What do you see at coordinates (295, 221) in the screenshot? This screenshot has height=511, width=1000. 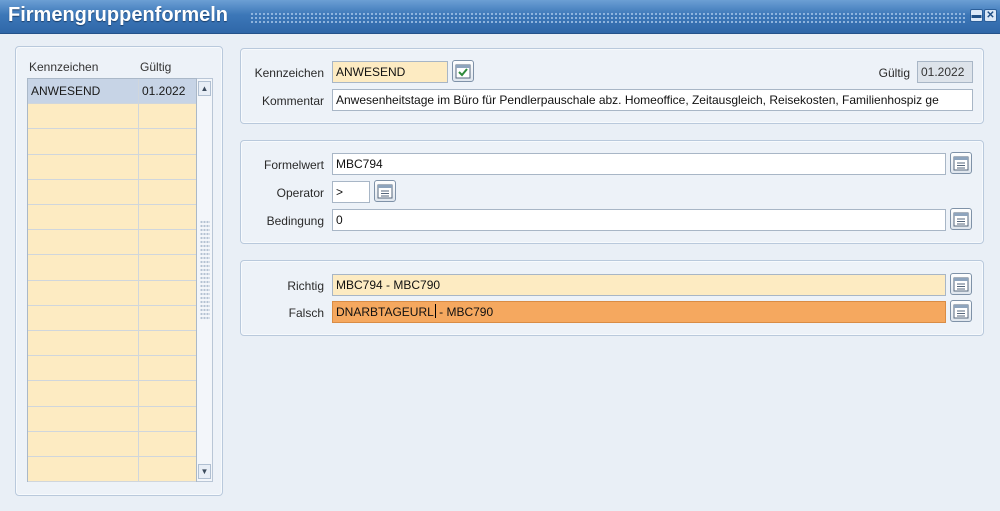 I see `bedingung-label: Bedingung` at bounding box center [295, 221].